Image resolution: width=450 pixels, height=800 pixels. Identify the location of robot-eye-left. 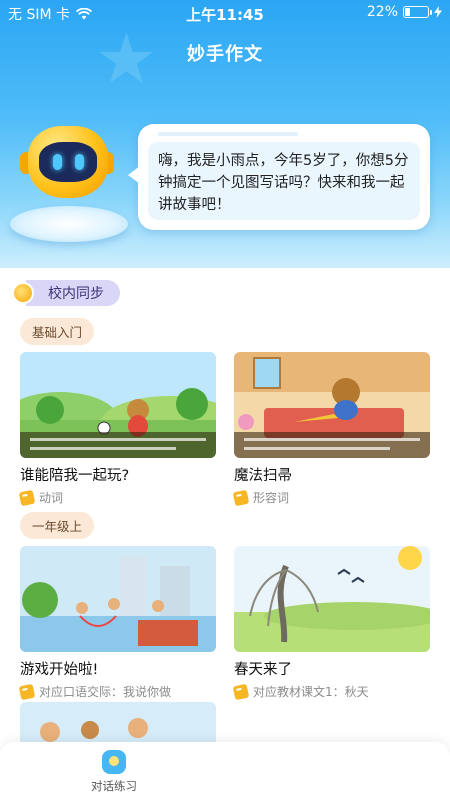
(57, 162).